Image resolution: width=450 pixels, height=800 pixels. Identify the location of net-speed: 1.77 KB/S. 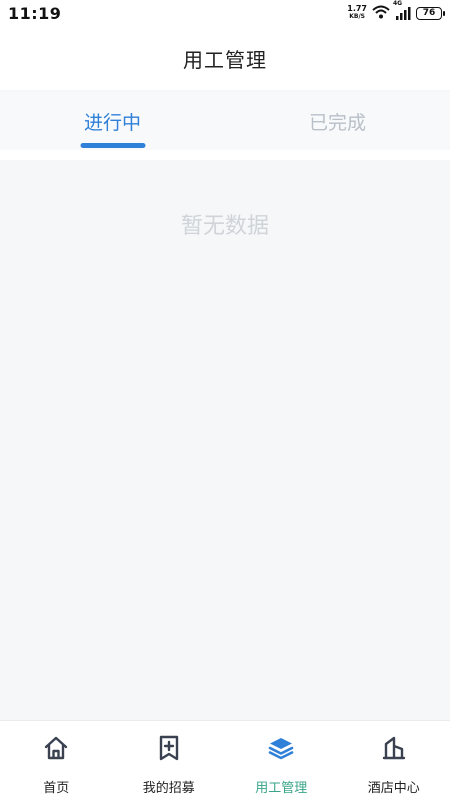
(357, 13).